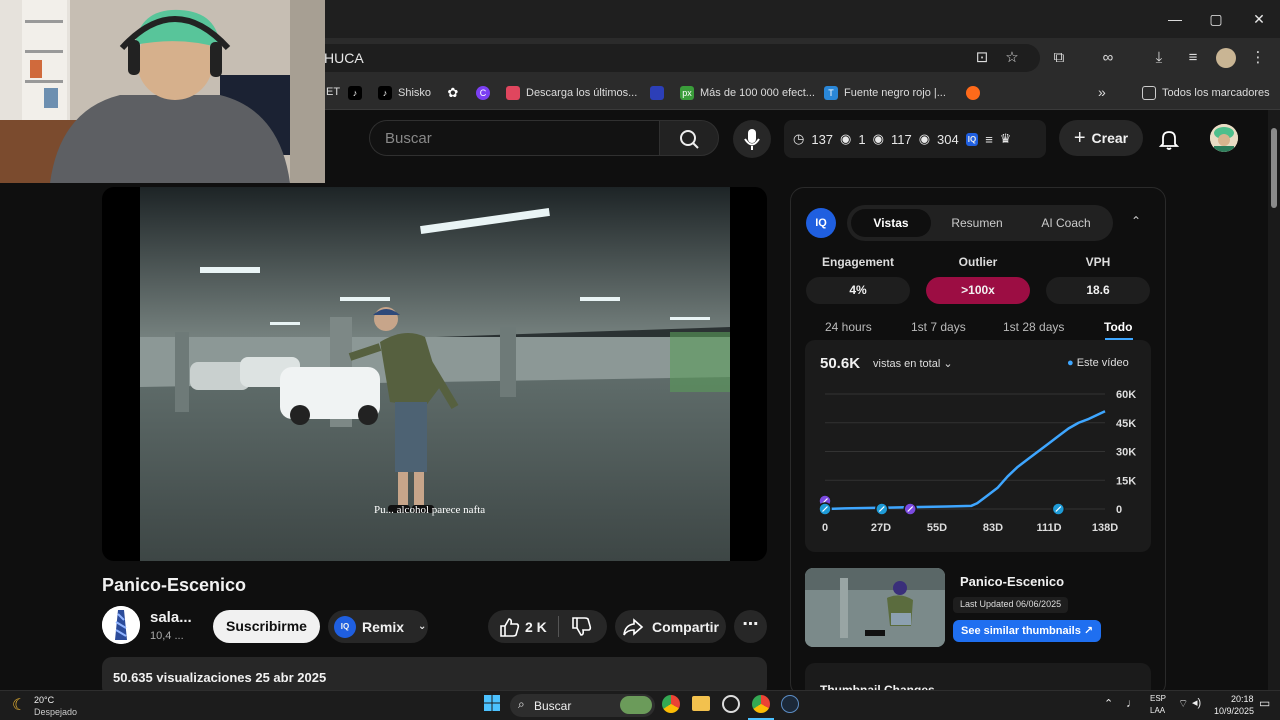 Image resolution: width=1280 pixels, height=720 pixels. What do you see at coordinates (701, 703) in the screenshot?
I see `file-explorer-icon` at bounding box center [701, 703].